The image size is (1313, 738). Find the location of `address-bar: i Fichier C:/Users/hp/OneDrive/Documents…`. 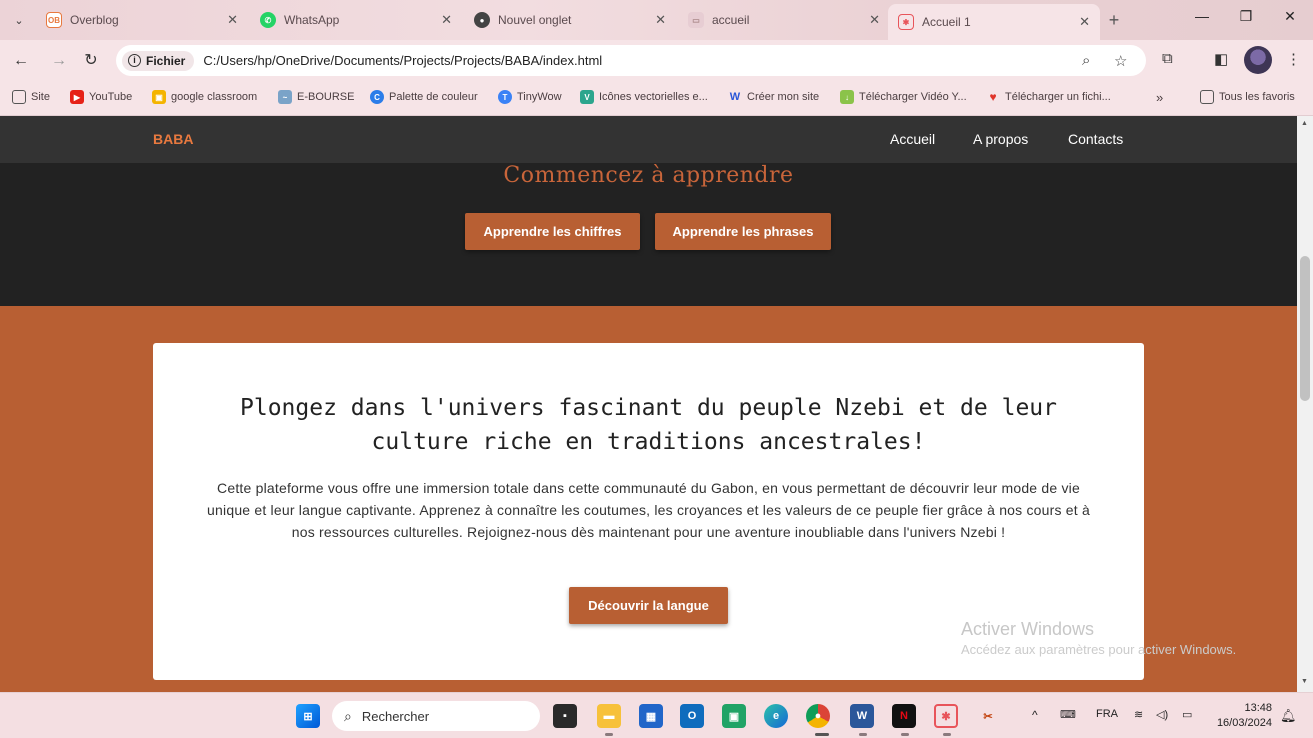

address-bar: i Fichier C:/Users/hp/OneDrive/Documents… is located at coordinates (631, 60).